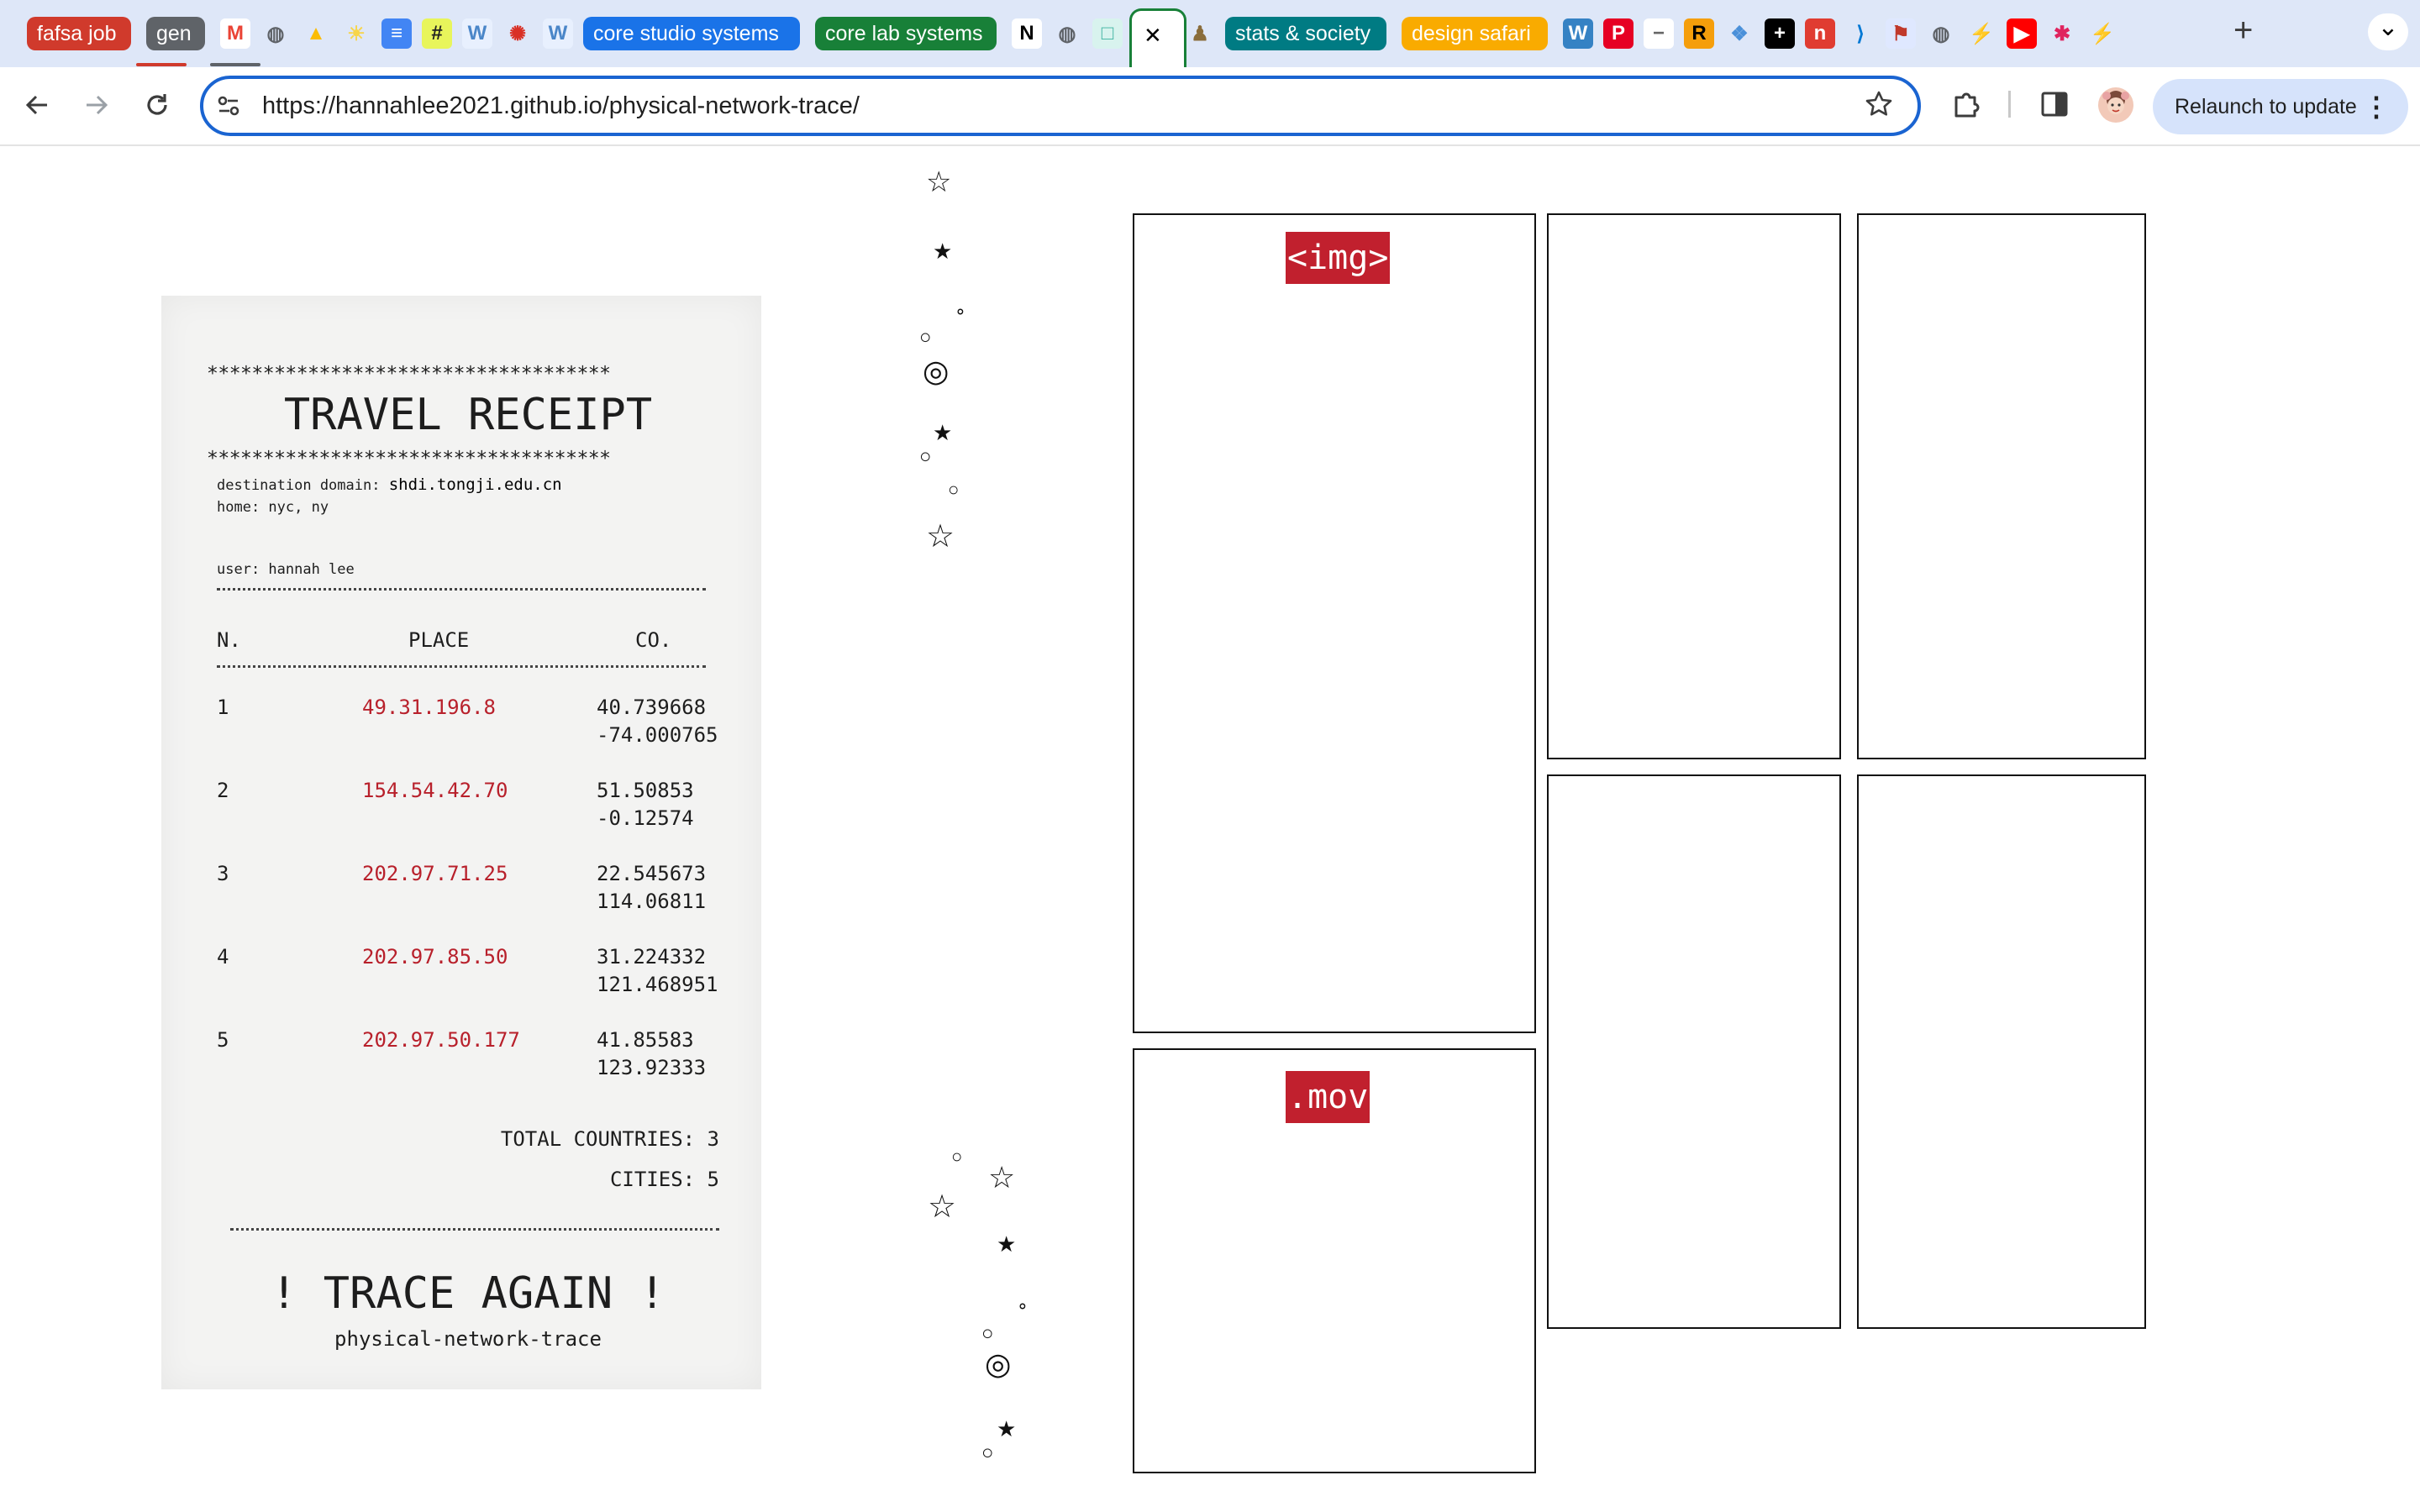 This screenshot has width=2420, height=1512. What do you see at coordinates (1027, 33) in the screenshot?
I see `notion-icon: N` at bounding box center [1027, 33].